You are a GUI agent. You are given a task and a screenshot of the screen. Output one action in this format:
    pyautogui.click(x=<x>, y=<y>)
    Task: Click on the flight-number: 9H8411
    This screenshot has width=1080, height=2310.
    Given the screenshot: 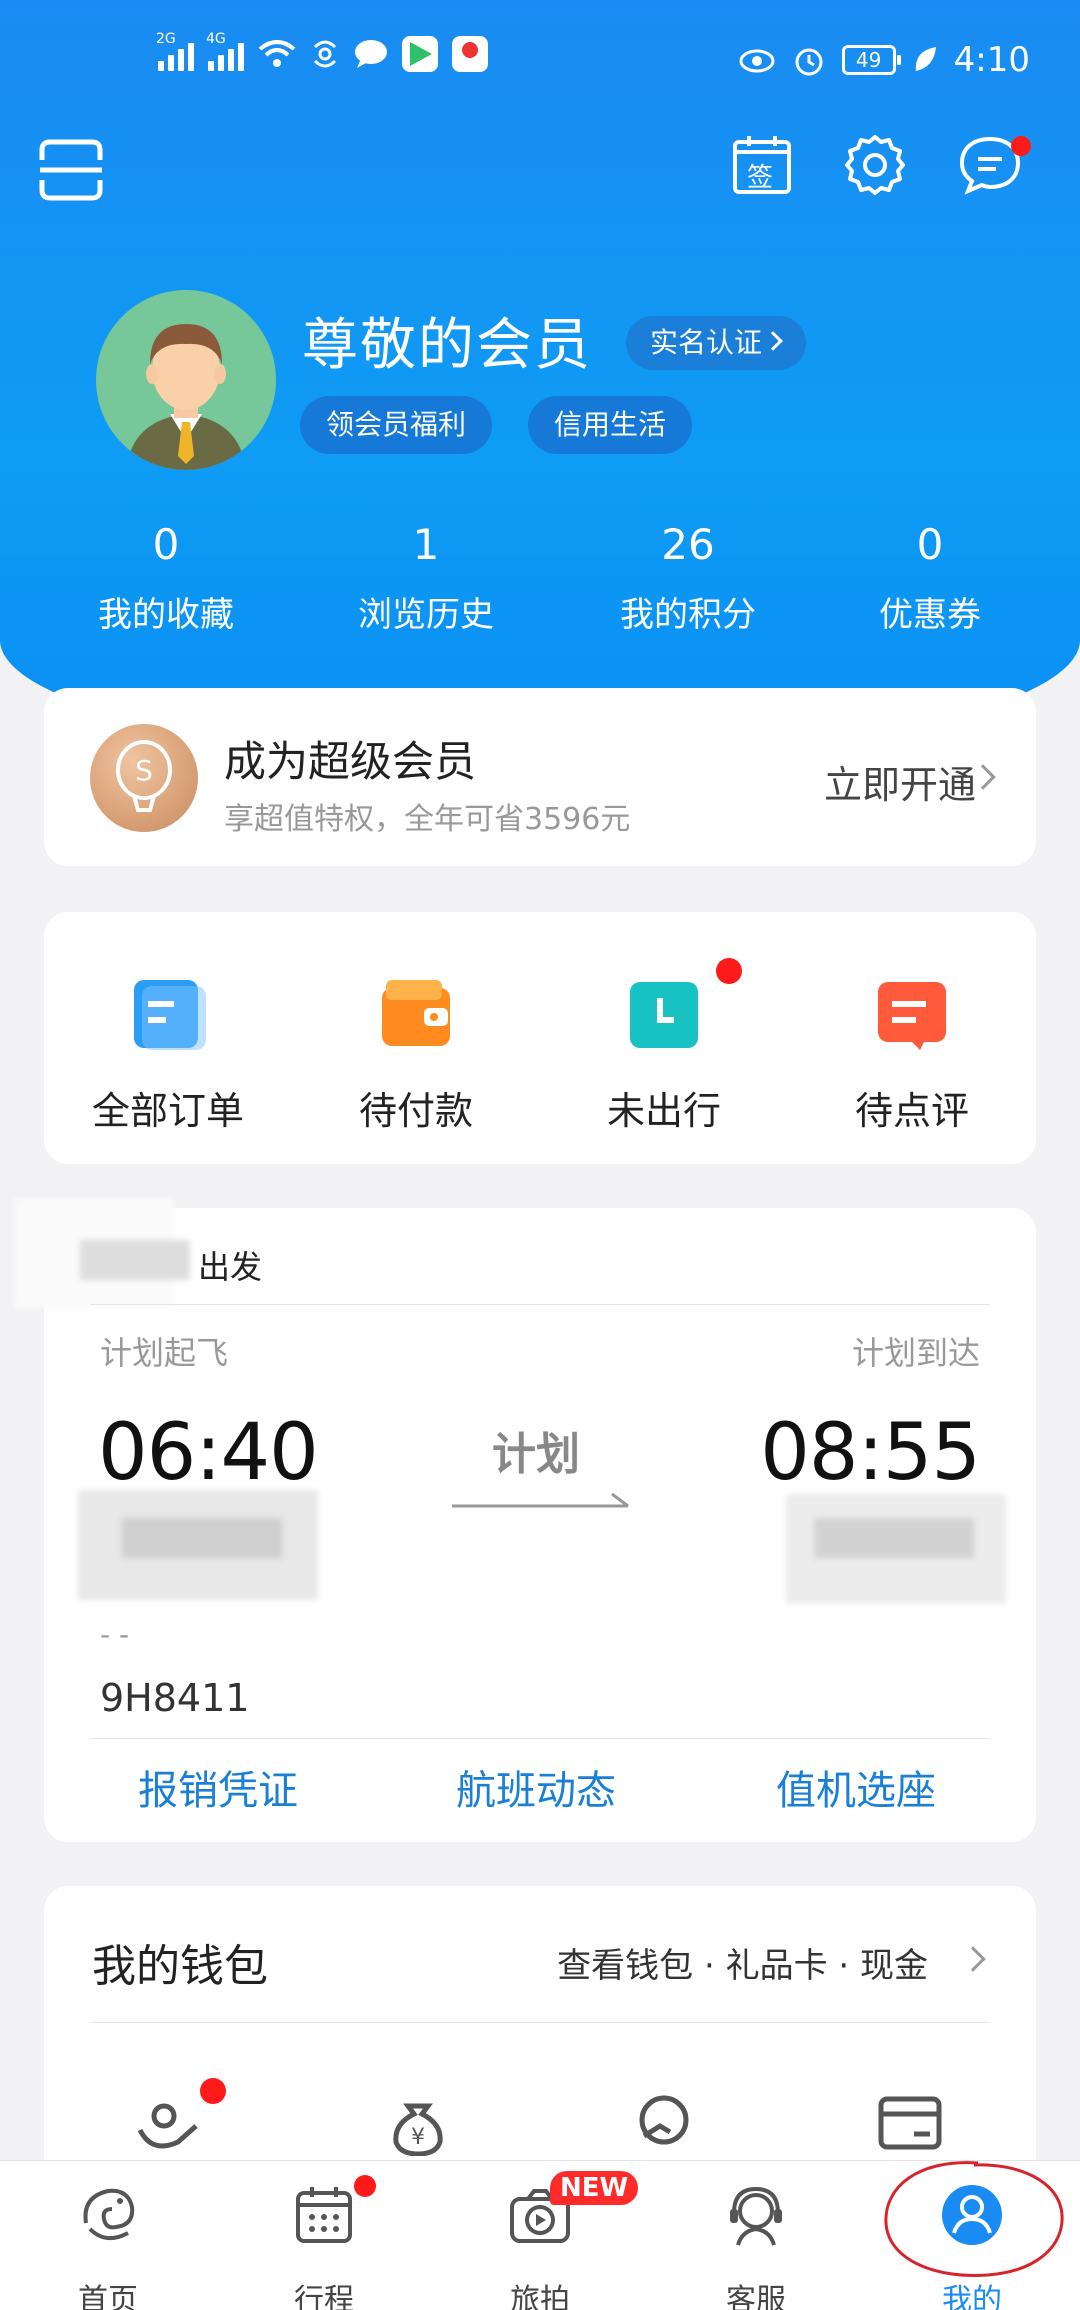 What is the action you would take?
    pyautogui.click(x=175, y=1698)
    